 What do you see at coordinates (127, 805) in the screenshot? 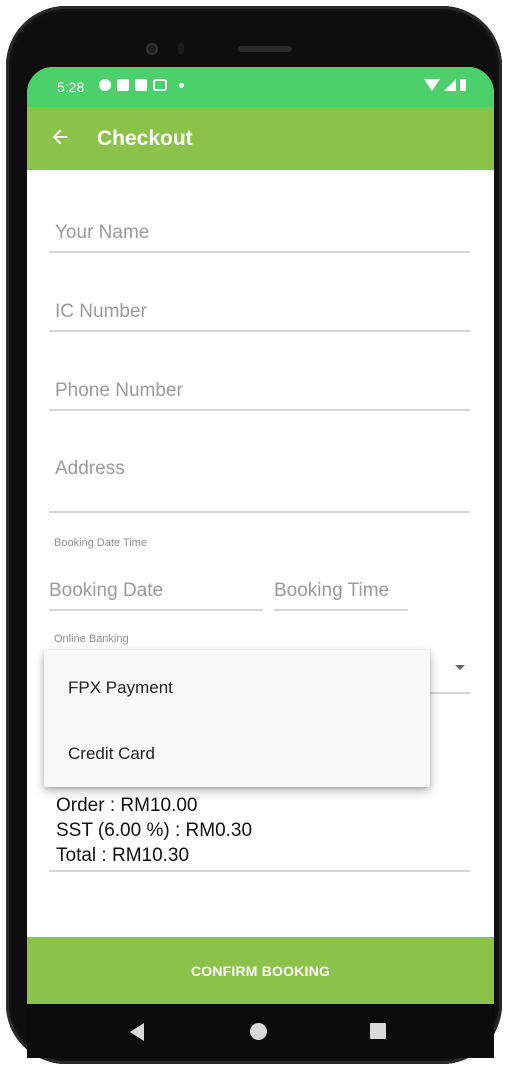
I see `order-amount: Order : RM10.00` at bounding box center [127, 805].